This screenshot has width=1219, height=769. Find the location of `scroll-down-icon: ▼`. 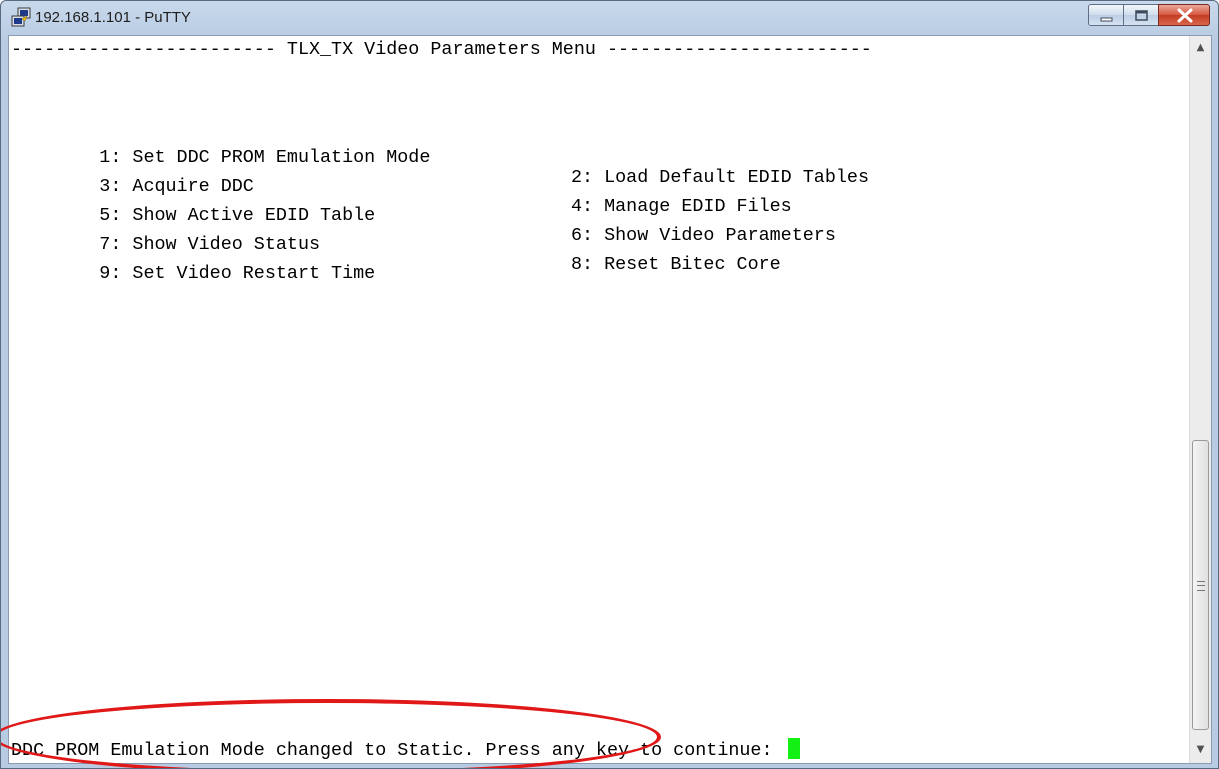

scroll-down-icon: ▼ is located at coordinates (1200, 750).